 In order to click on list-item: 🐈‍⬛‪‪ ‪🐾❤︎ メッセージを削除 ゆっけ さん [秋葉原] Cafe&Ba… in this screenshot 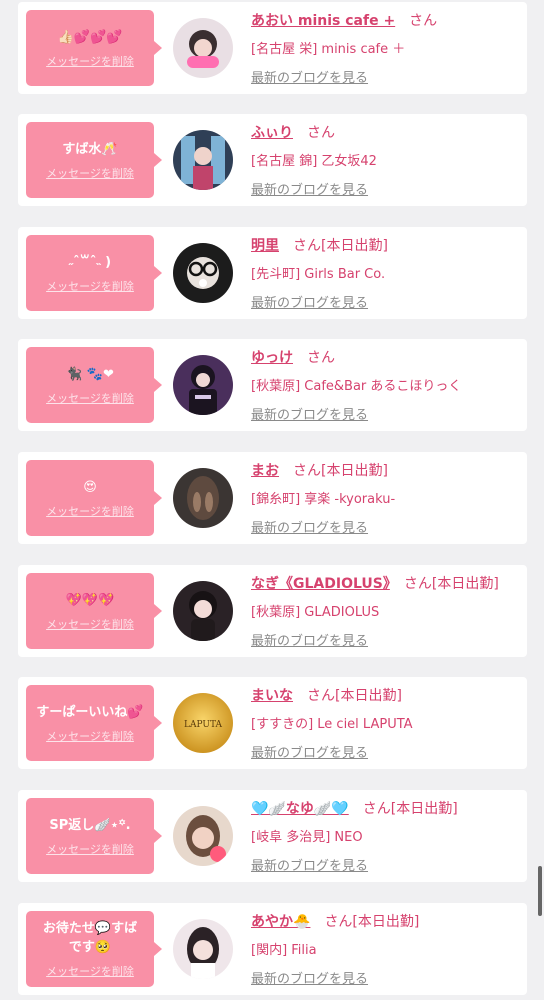, I will do `click(272, 385)`.